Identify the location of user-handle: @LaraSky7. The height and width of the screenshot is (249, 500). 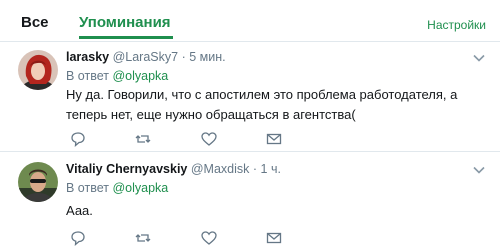
(146, 57).